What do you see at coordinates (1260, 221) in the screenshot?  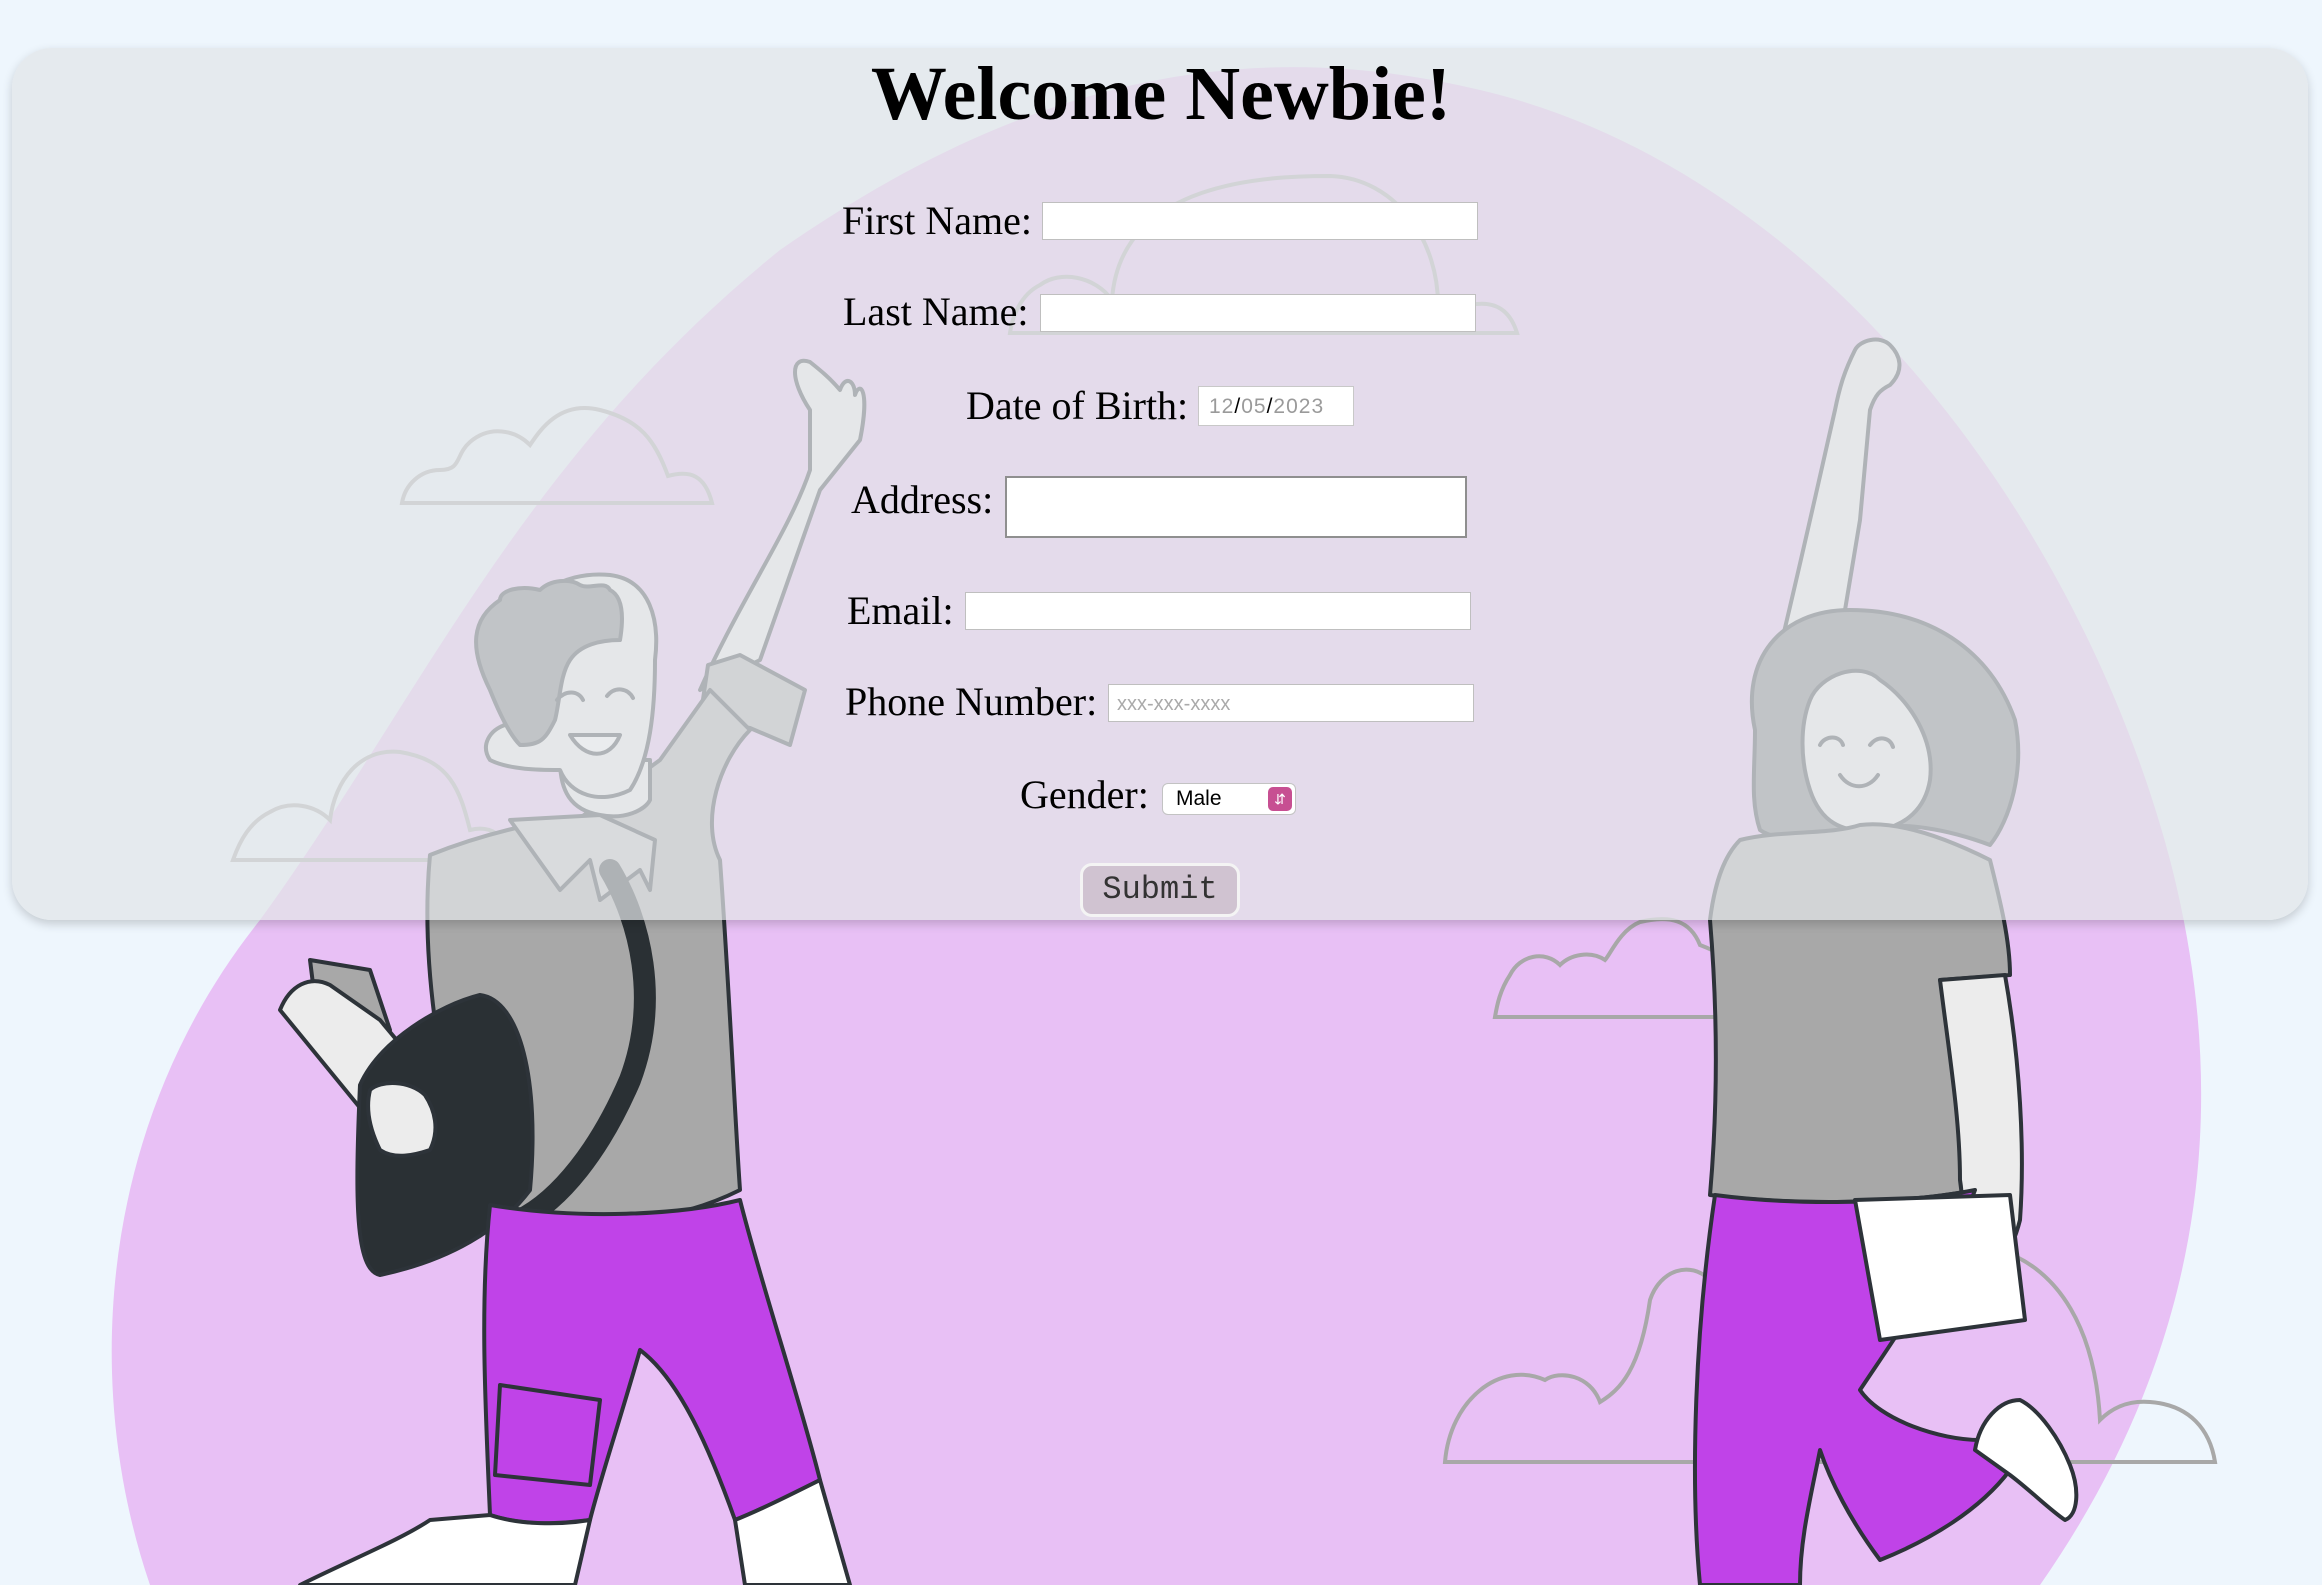 I see `first-name-field` at bounding box center [1260, 221].